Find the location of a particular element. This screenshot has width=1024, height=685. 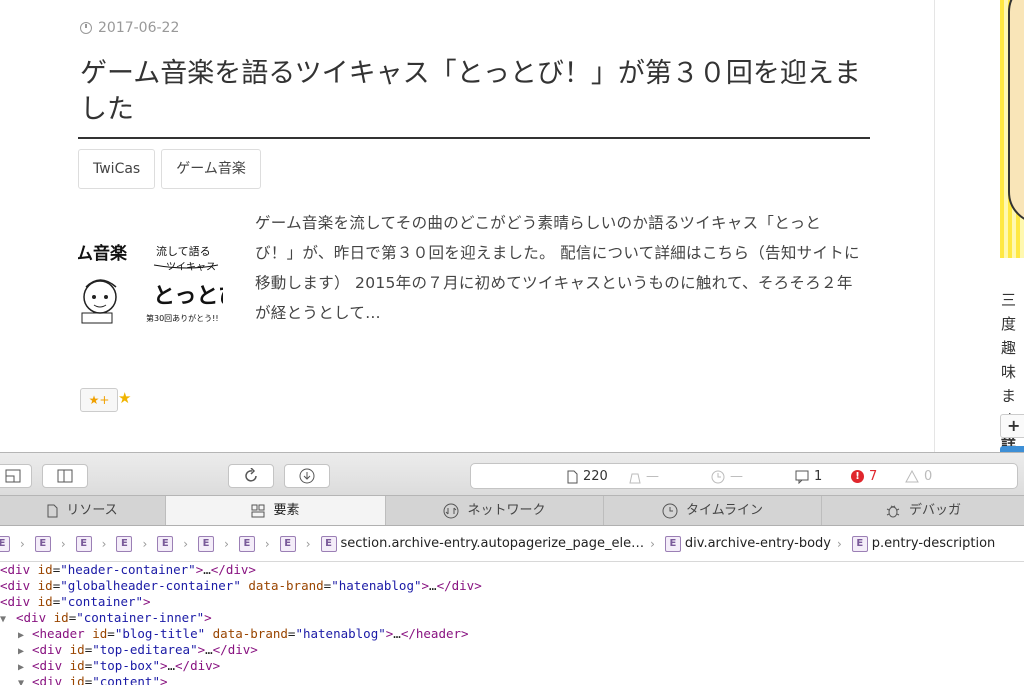

weight-icon is located at coordinates (635, 478).